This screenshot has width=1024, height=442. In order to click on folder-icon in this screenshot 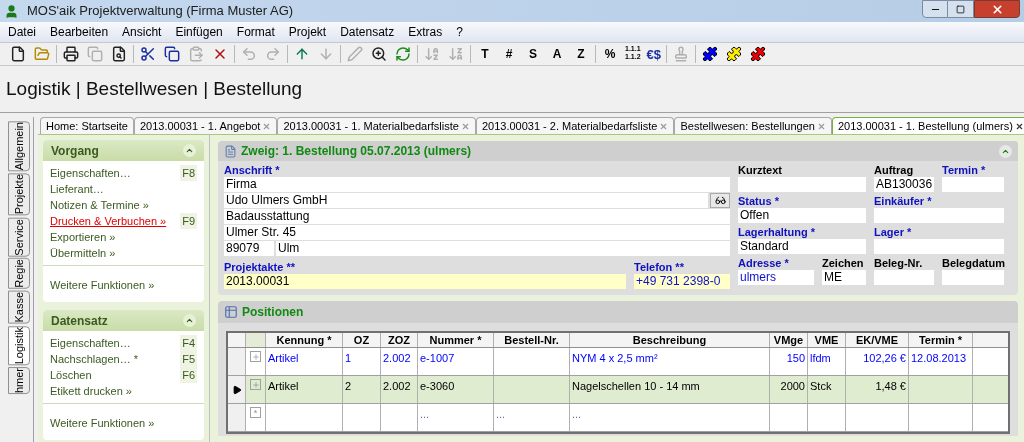, I will do `click(42, 54)`.